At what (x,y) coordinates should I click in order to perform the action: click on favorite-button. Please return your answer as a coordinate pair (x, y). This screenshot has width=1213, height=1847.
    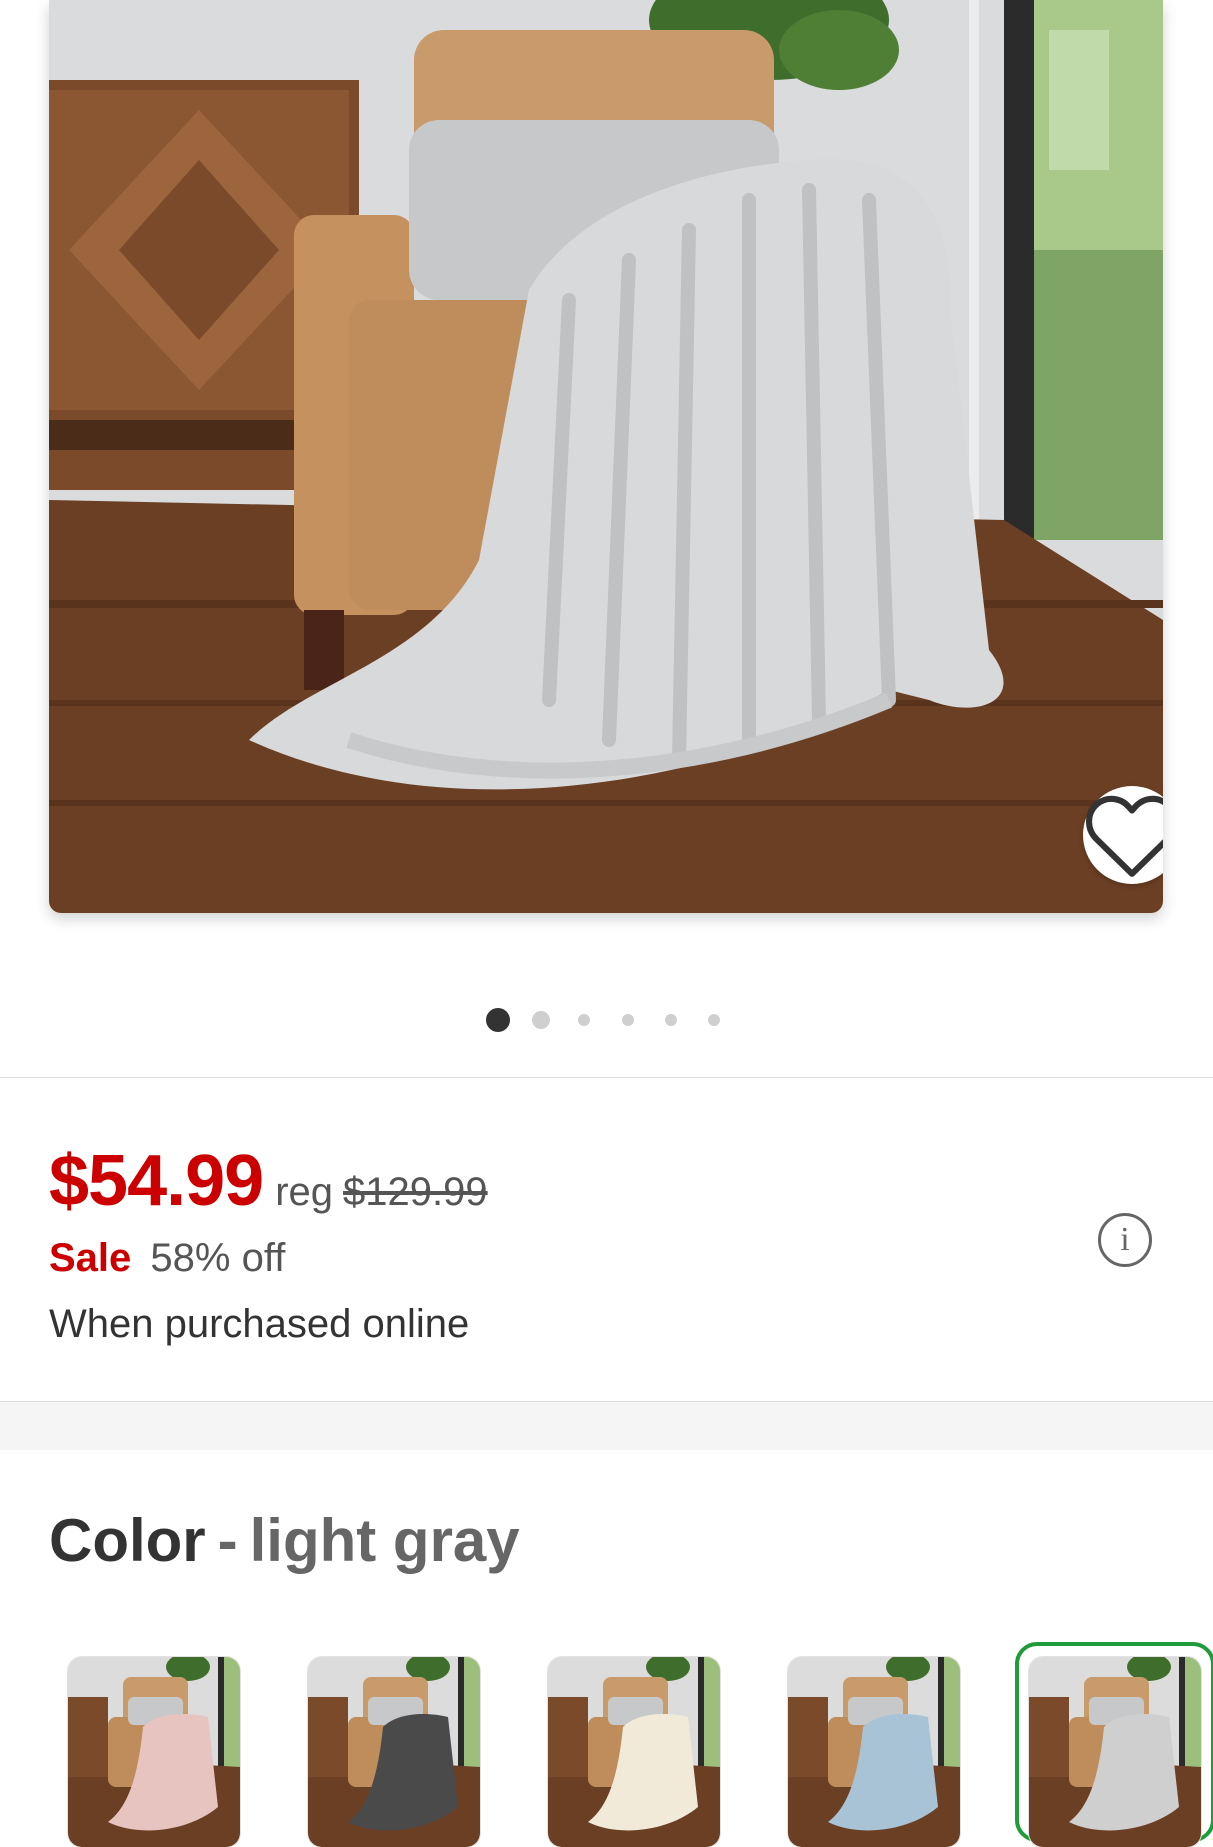
    Looking at the image, I should click on (1123, 835).